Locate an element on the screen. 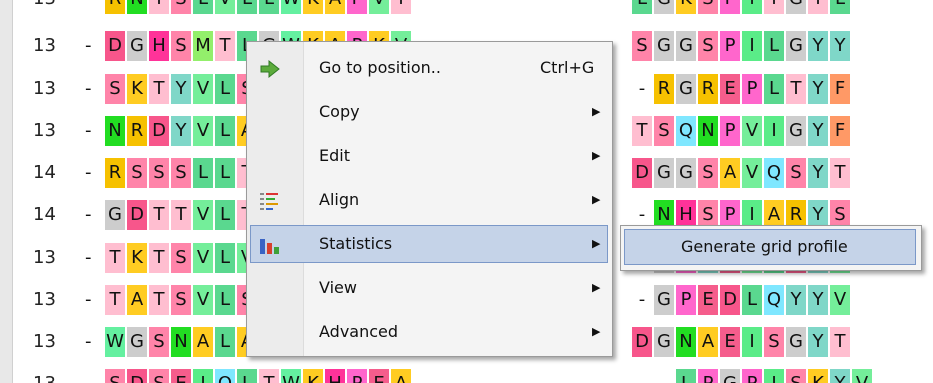 This screenshot has height=383, width=933. menu-item-advanced: Advanced ▶ is located at coordinates (429, 332).